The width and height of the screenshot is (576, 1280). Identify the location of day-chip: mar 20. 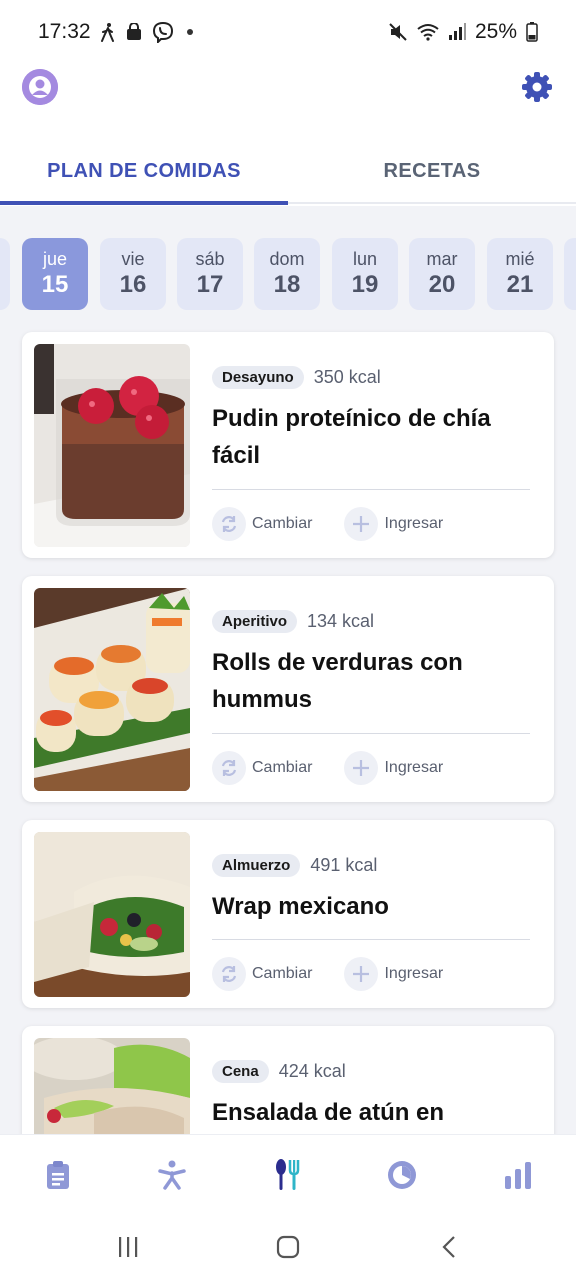
(442, 274).